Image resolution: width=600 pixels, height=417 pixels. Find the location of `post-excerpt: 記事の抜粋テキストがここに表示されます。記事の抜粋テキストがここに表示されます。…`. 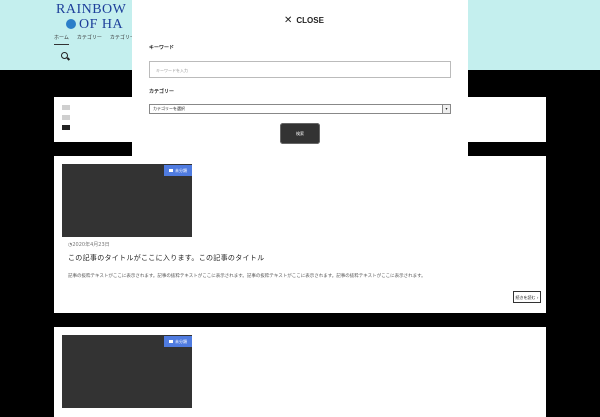

post-excerpt: 記事の抜粋テキストがここに表示されます。記事の抜粋テキストがここに表示されます。… is located at coordinates (247, 276).